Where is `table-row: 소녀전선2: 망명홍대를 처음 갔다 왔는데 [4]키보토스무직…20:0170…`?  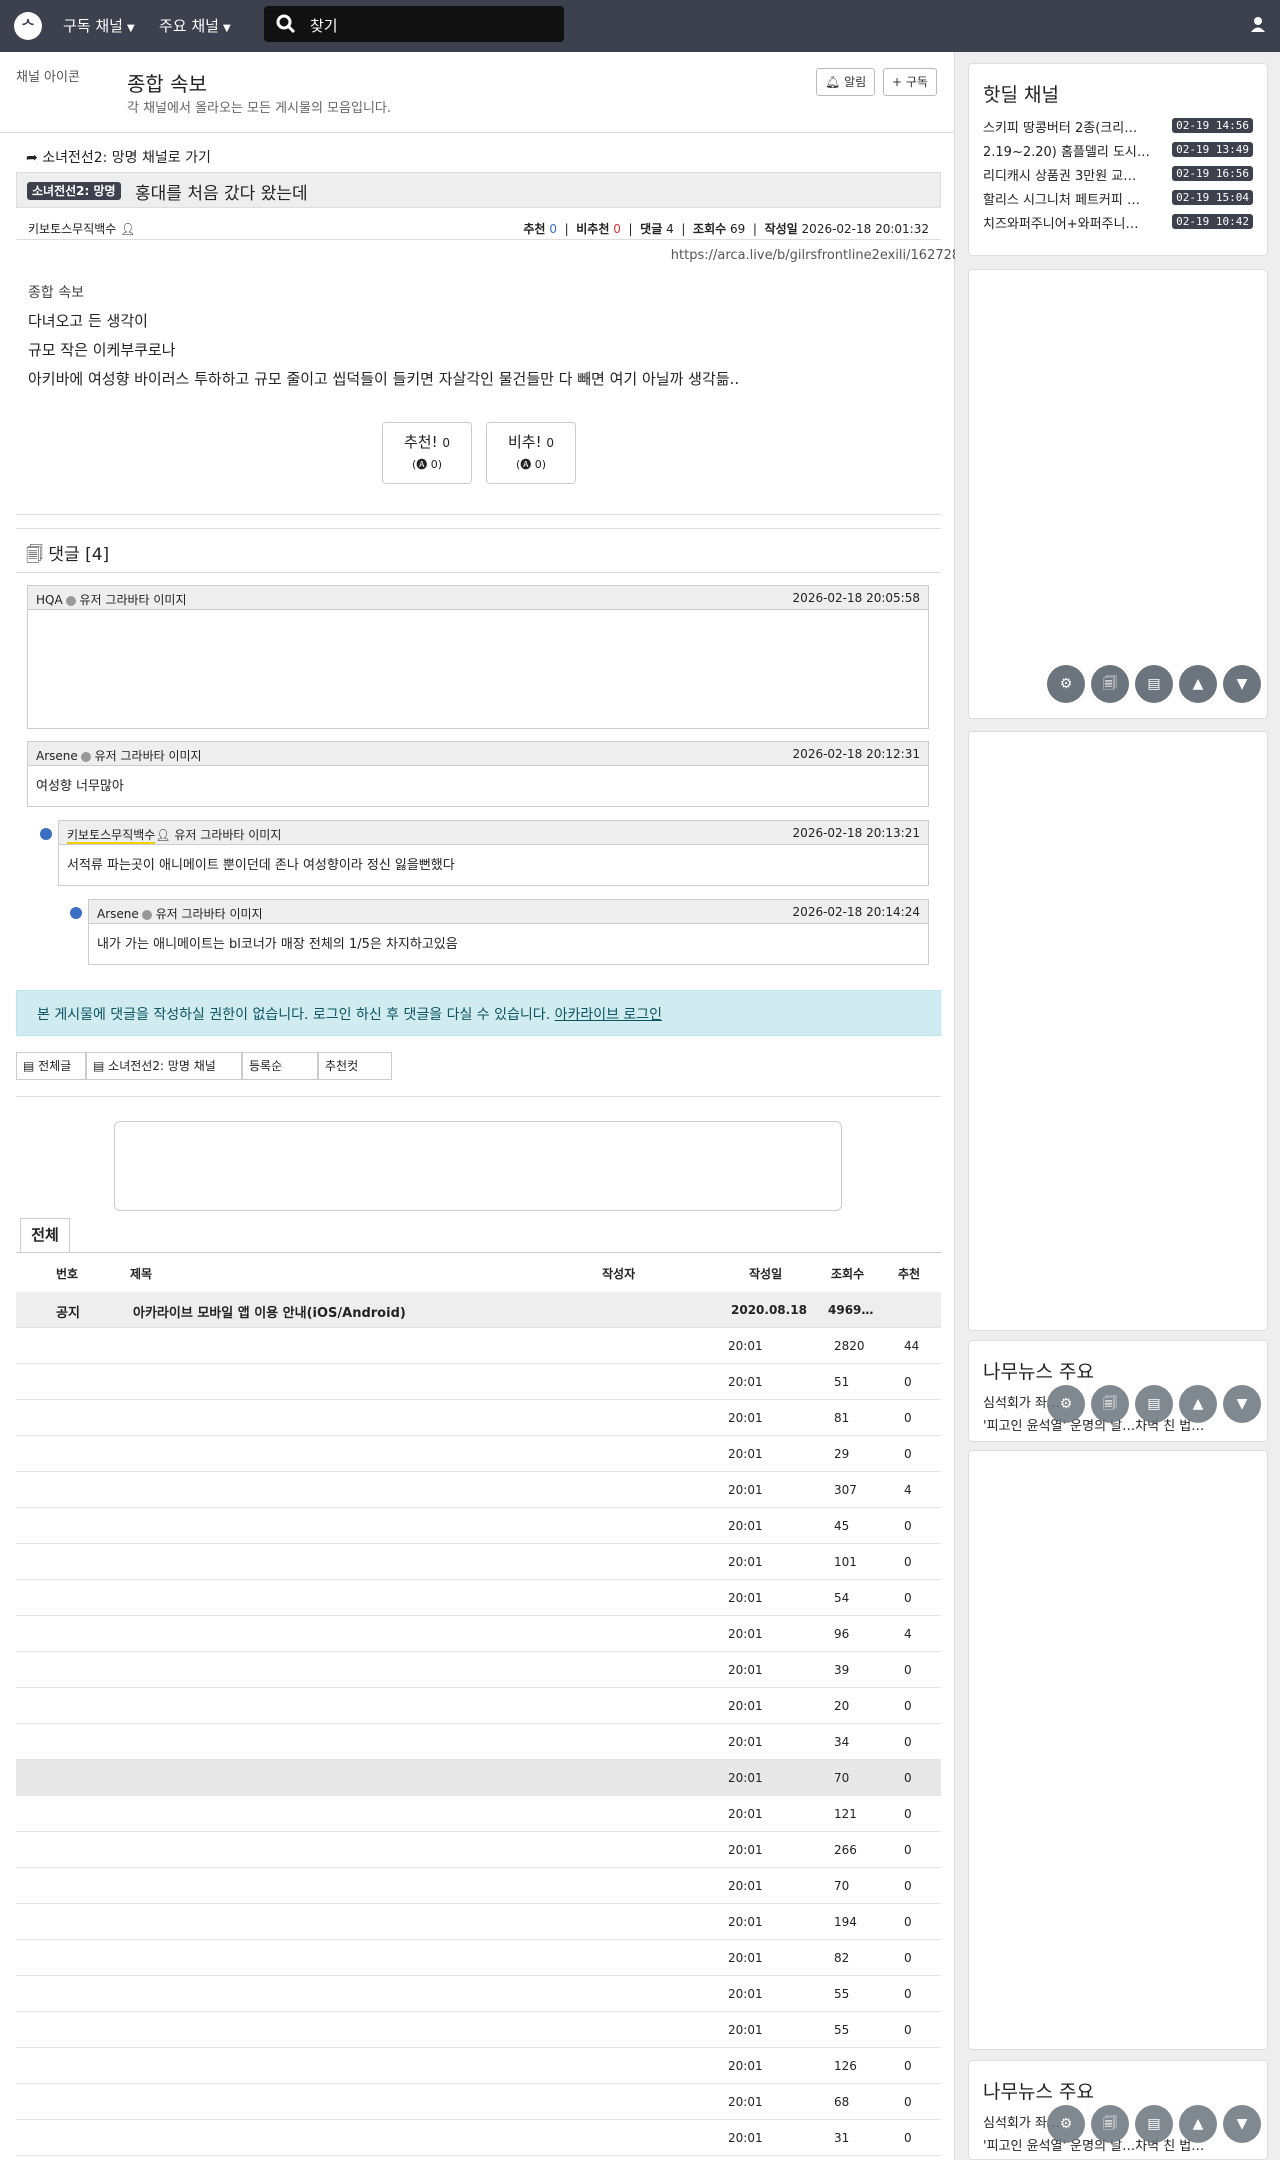
table-row: 소녀전선2: 망명홍대를 처음 갔다 왔는데 [4]키보토스무직…20:0170… is located at coordinates (478, 1778).